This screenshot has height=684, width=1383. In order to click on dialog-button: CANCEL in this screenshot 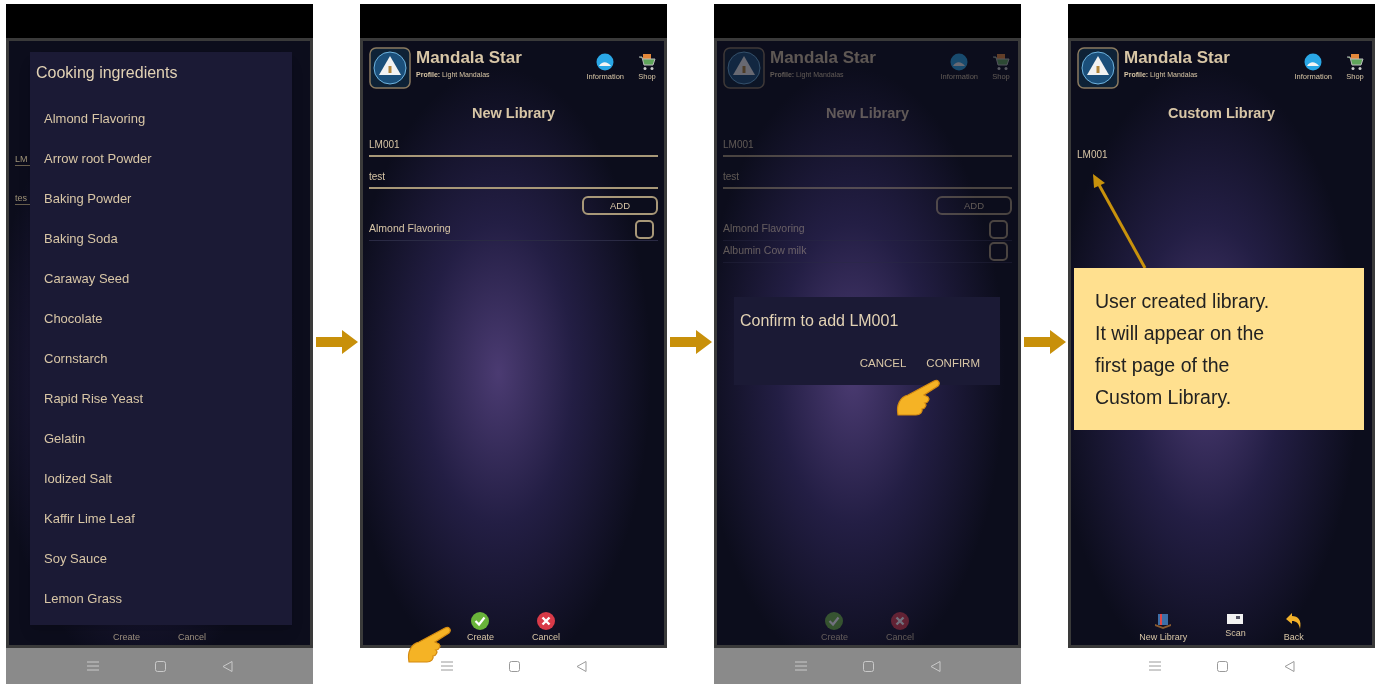, I will do `click(883, 364)`.